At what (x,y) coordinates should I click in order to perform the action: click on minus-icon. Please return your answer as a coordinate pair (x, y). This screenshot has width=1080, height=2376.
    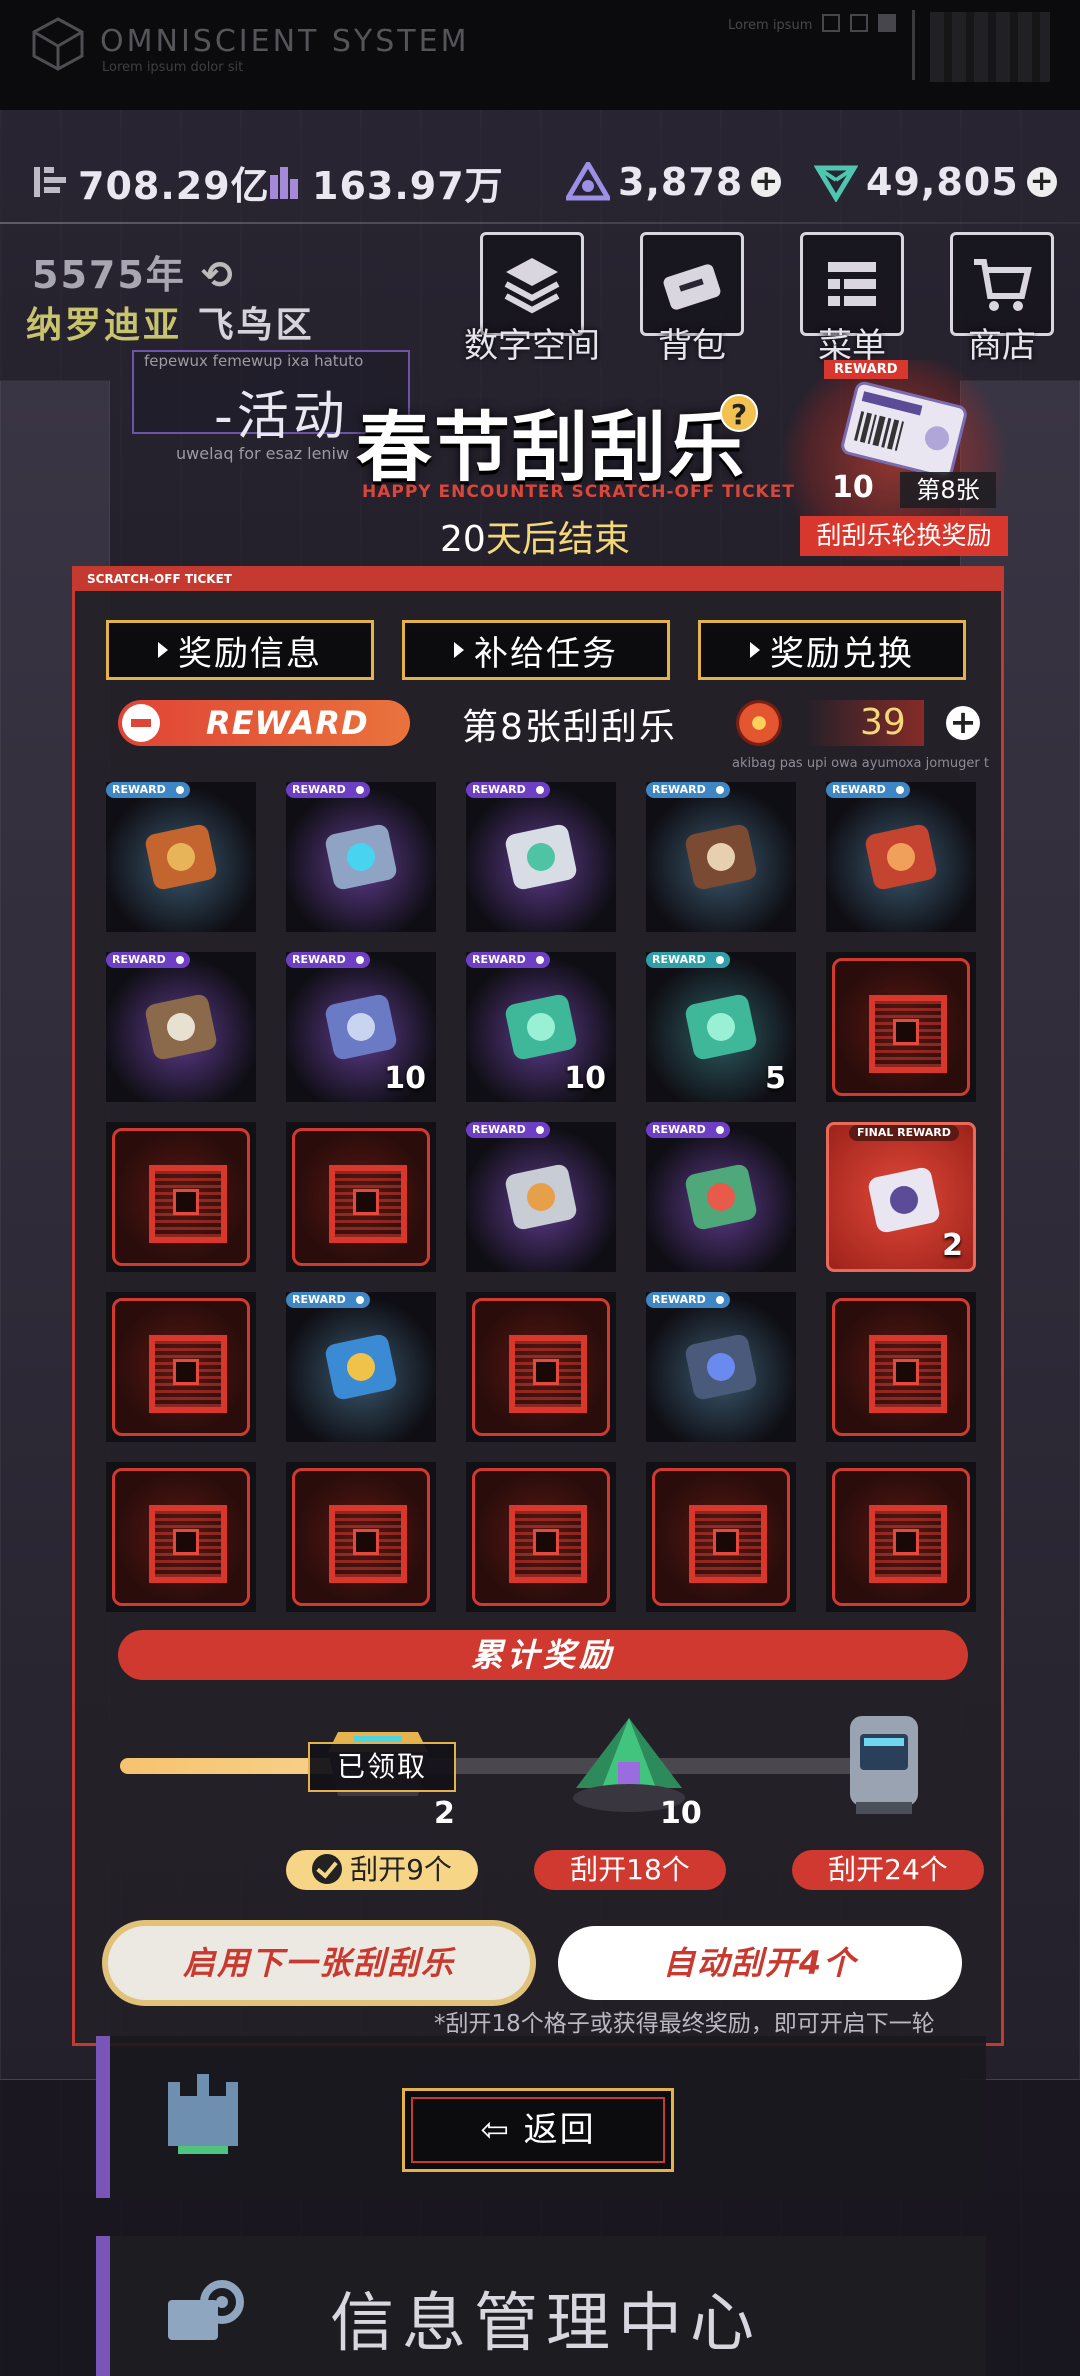
    Looking at the image, I should click on (141, 723).